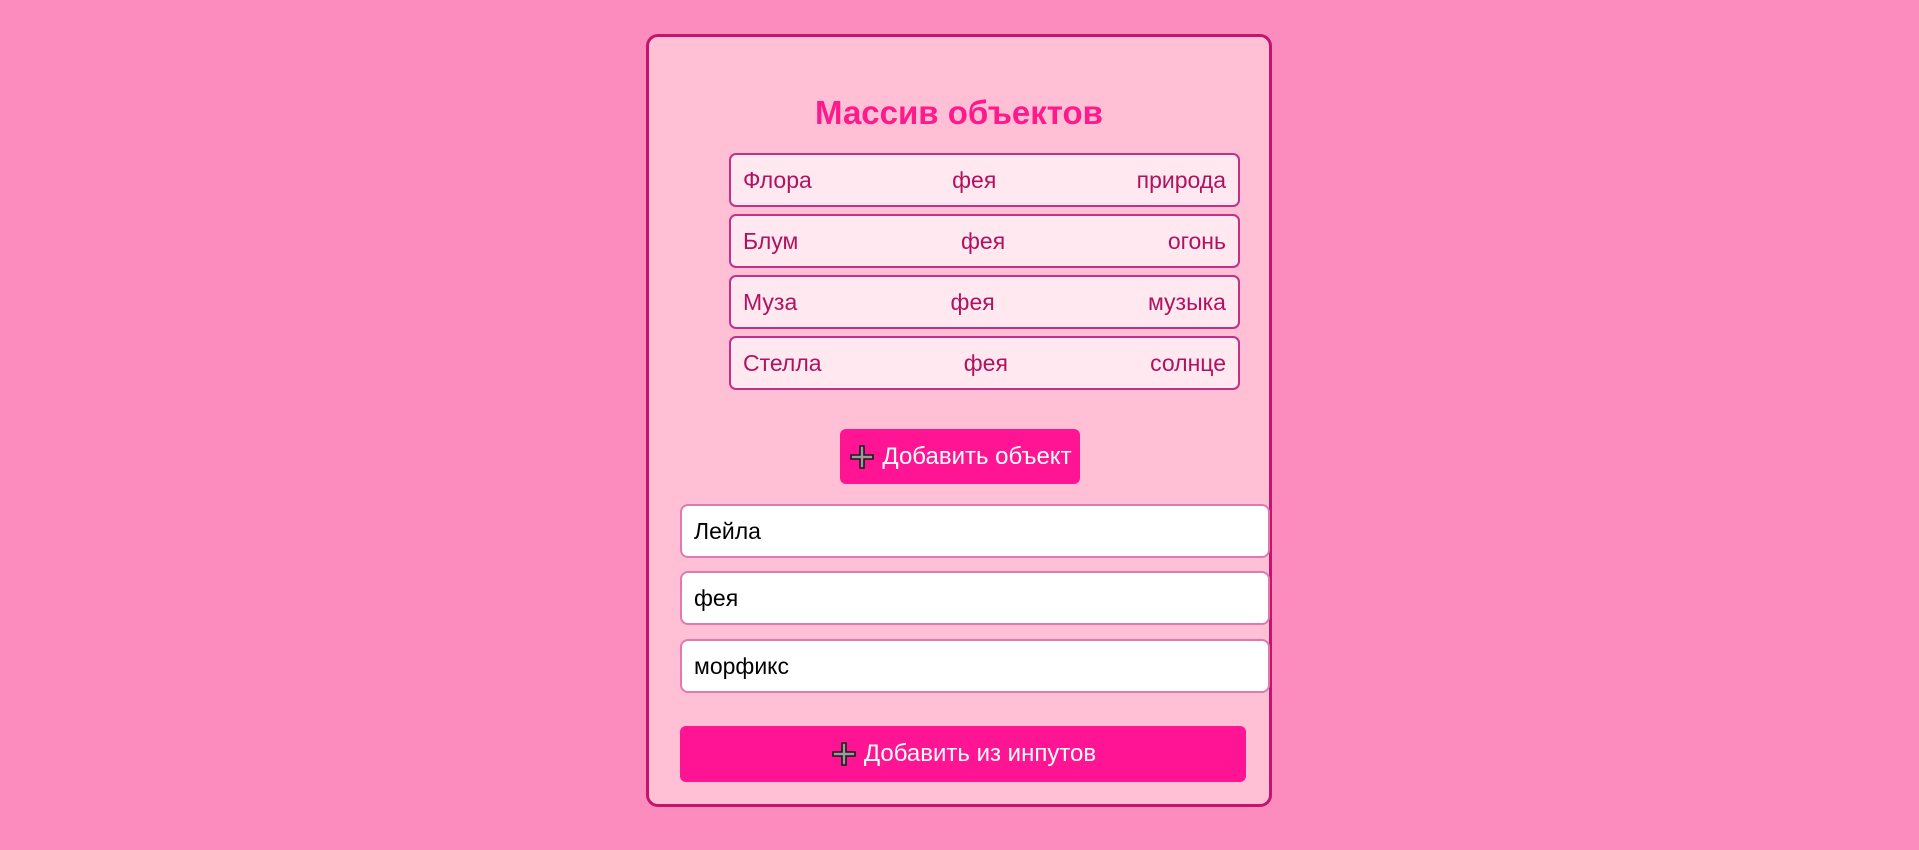 This screenshot has height=850, width=1919. What do you see at coordinates (975, 531) in the screenshot?
I see `name-input` at bounding box center [975, 531].